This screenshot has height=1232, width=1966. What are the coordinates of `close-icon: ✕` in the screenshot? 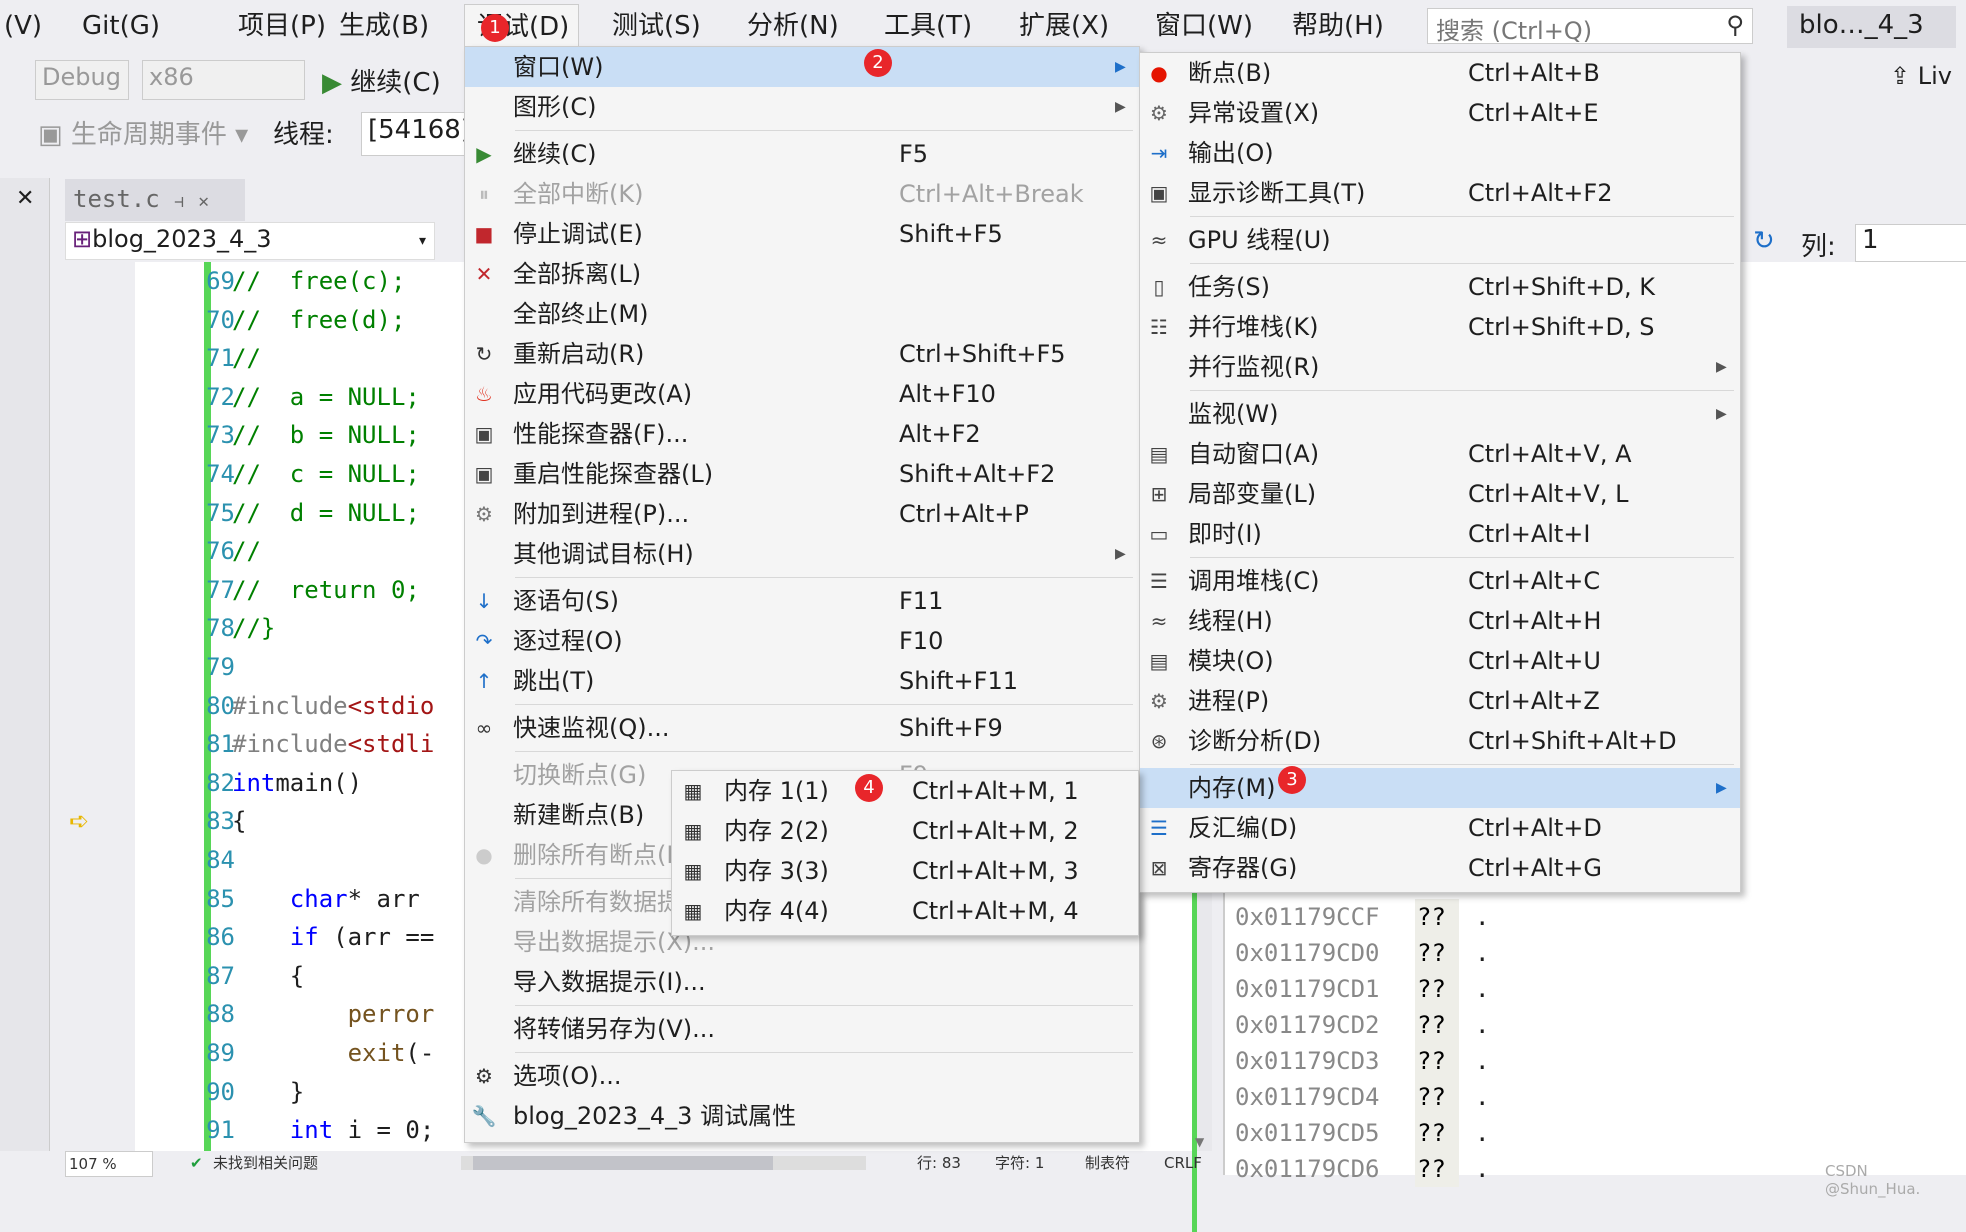 It's located at (25, 198).